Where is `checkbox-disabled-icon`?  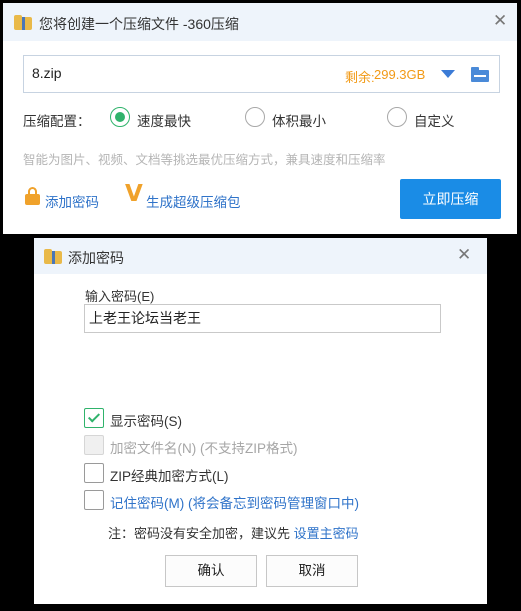
checkbox-disabled-icon is located at coordinates (94, 445).